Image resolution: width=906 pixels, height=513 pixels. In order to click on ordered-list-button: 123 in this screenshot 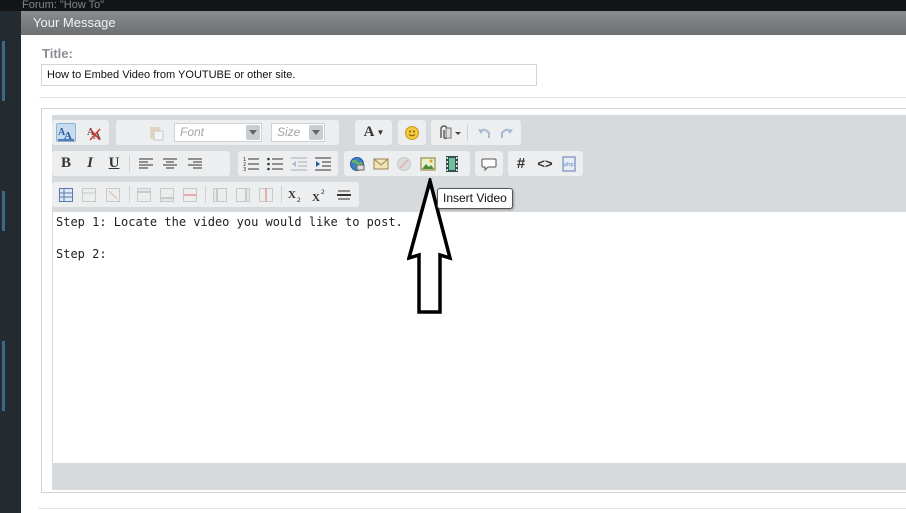, I will do `click(251, 163)`.